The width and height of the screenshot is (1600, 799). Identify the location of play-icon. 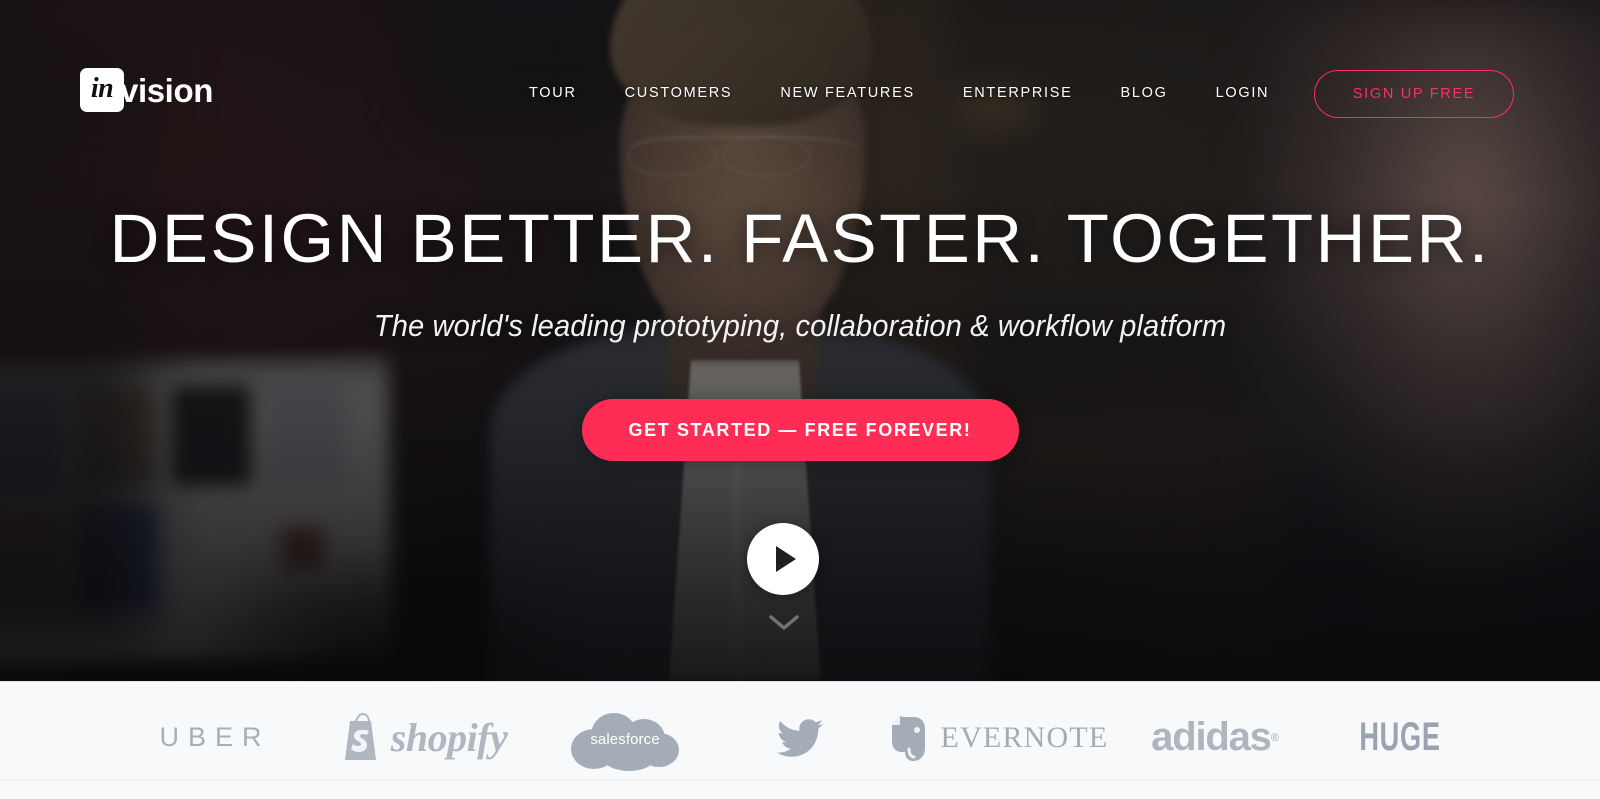
(783, 559).